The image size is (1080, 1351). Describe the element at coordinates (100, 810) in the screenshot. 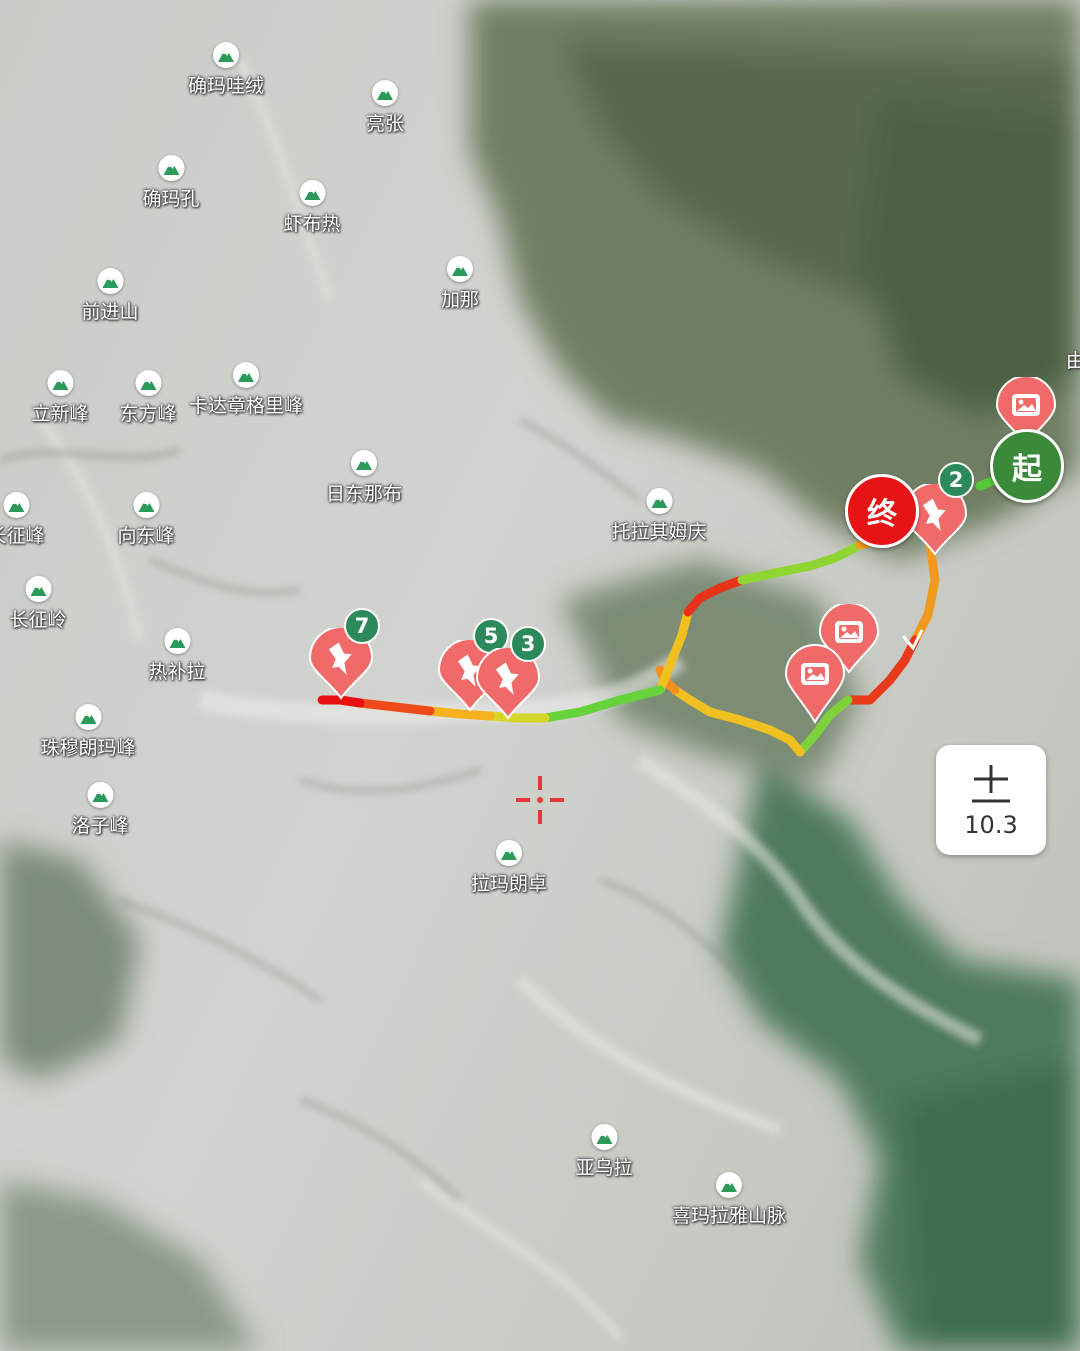

I see `peak-marker: 洛子峰` at that location.